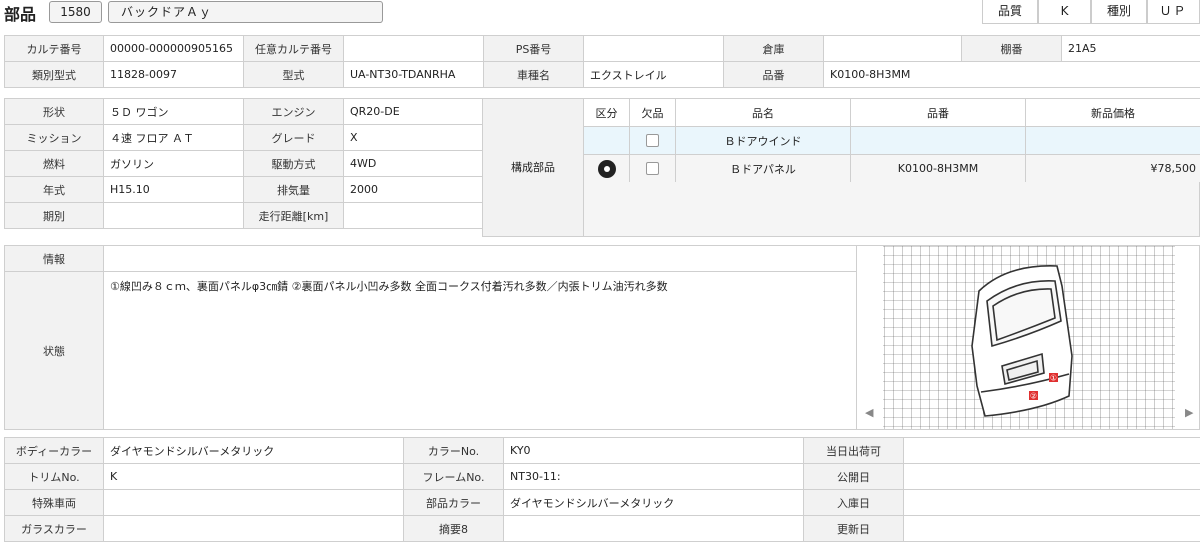 Image resolution: width=1200 pixels, height=545 pixels. I want to click on part-code-field: 1580, so click(75, 12).